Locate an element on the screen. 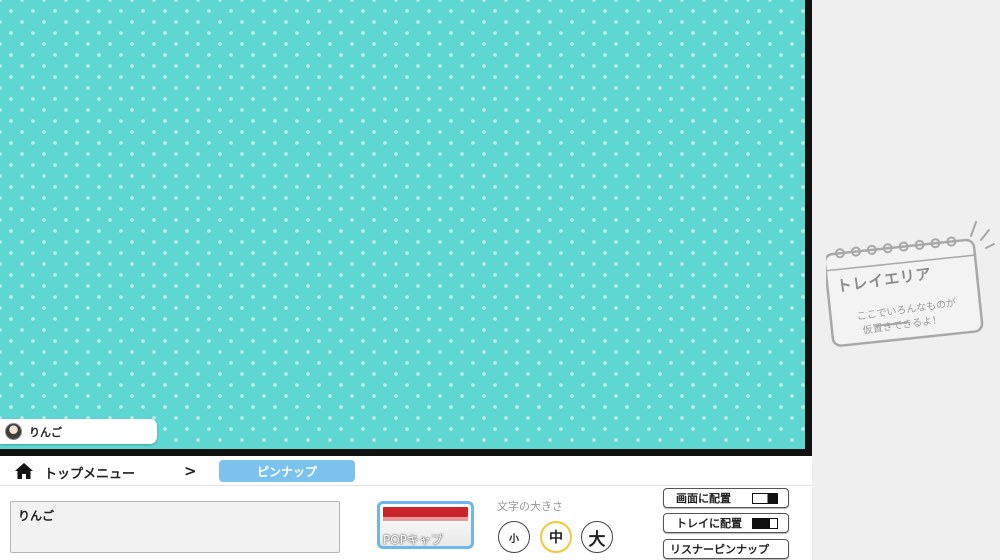 This screenshot has height=560, width=1000. style-button-label: POPキャプ is located at coordinates (413, 540).